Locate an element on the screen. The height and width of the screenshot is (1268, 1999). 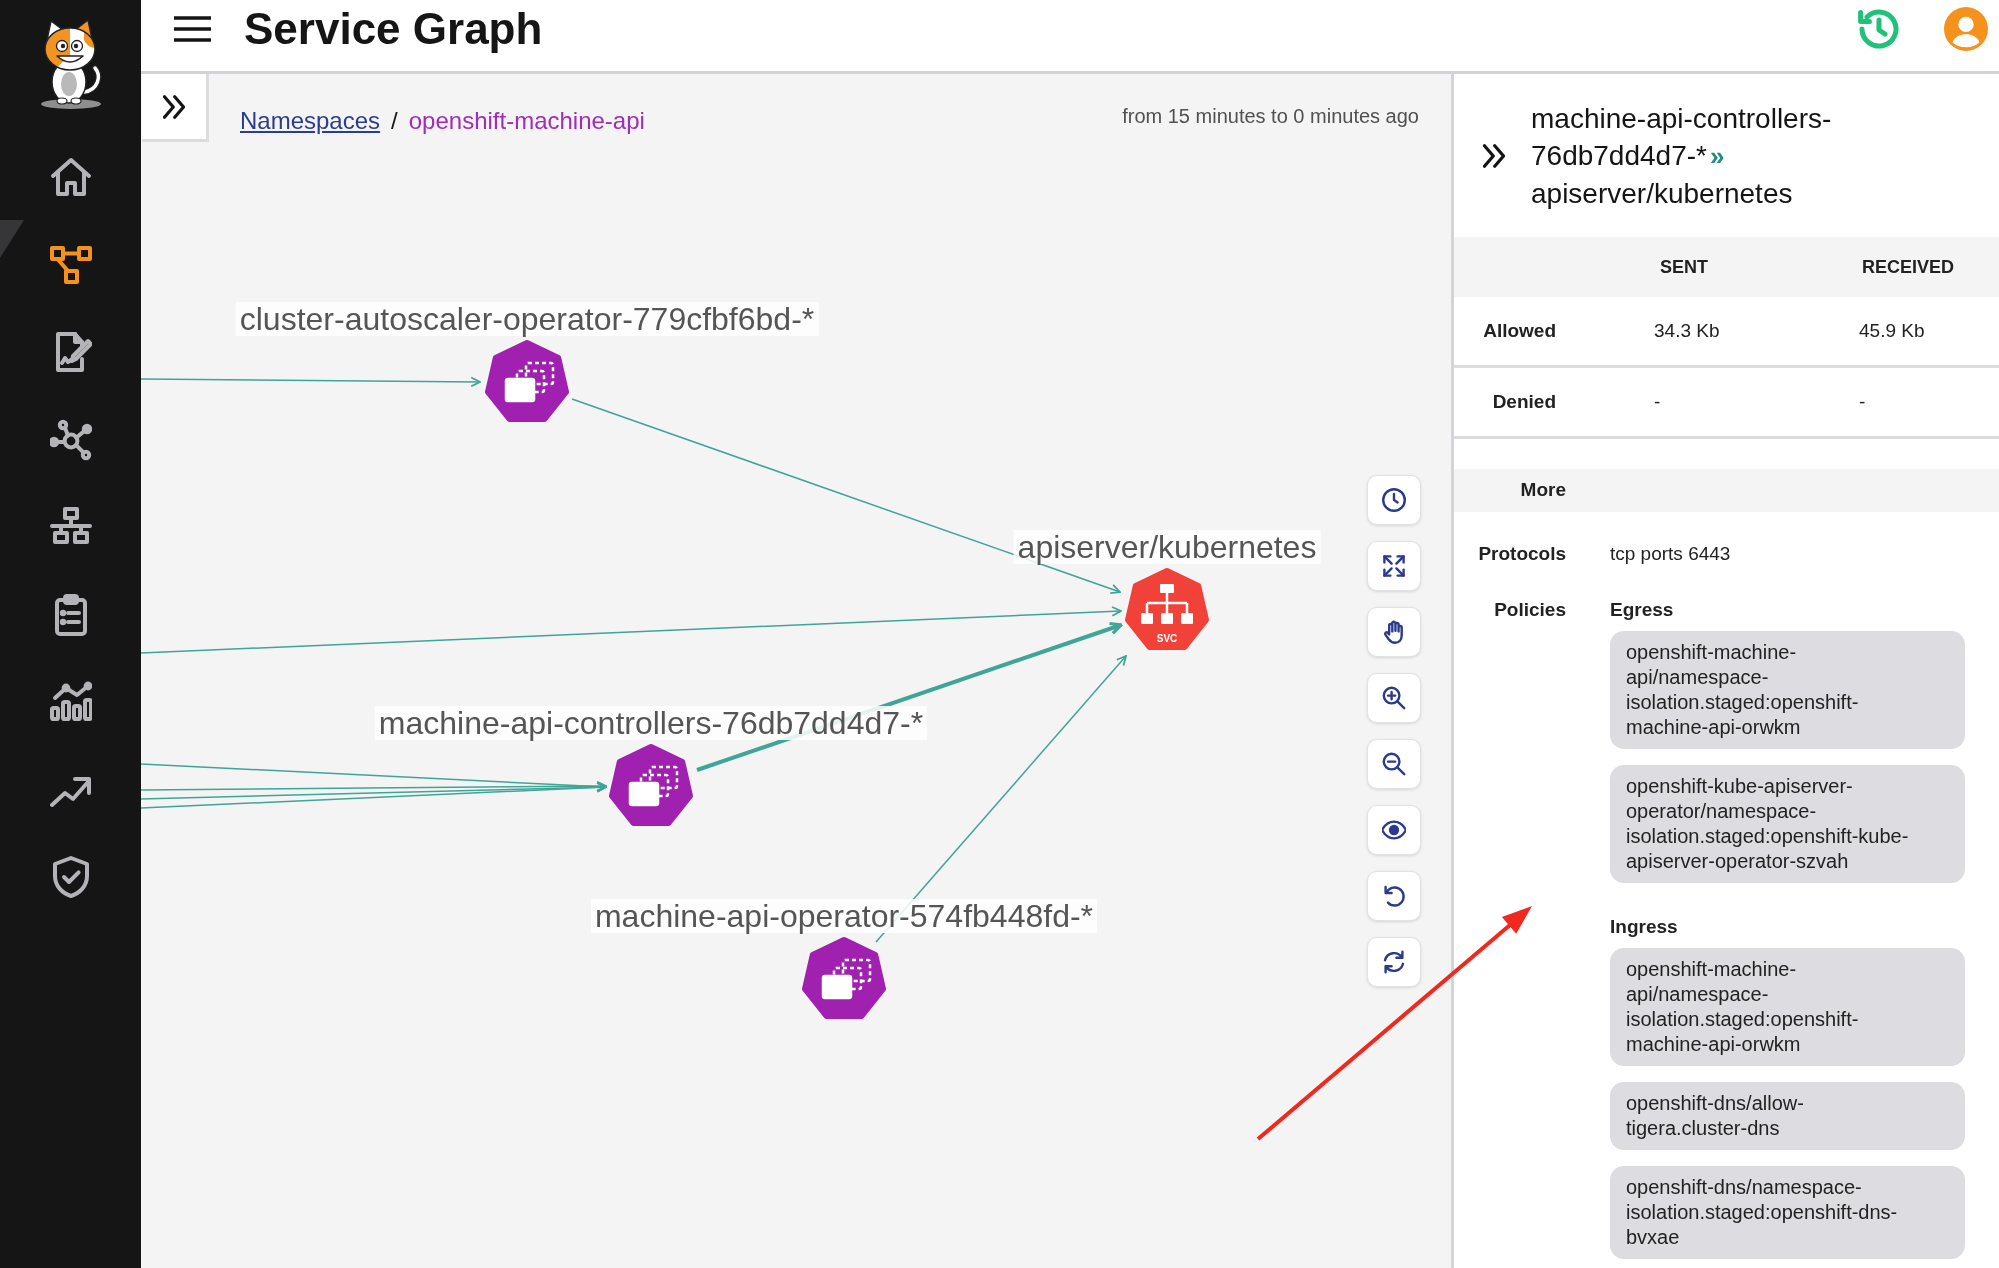
zoom-out-button is located at coordinates (1394, 764).